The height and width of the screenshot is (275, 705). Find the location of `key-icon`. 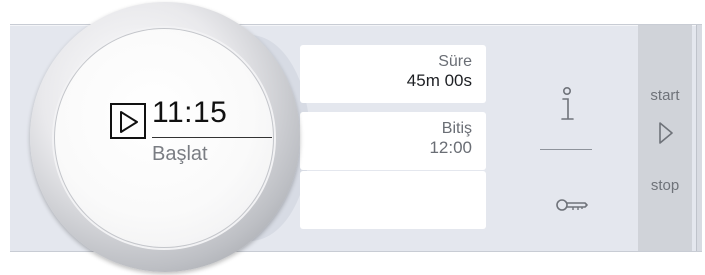

key-icon is located at coordinates (572, 205).